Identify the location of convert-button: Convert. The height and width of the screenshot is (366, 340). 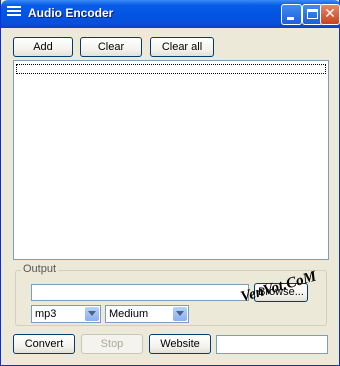
(44, 344).